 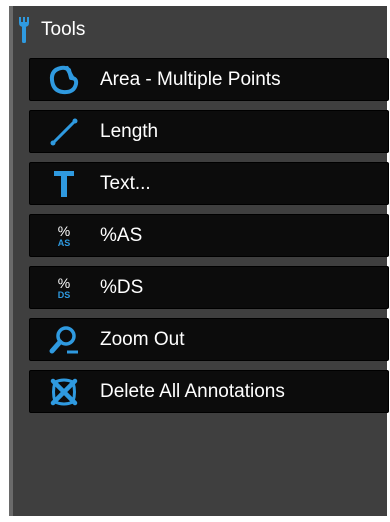 I want to click on delete-annotations-icon, so click(x=64, y=392).